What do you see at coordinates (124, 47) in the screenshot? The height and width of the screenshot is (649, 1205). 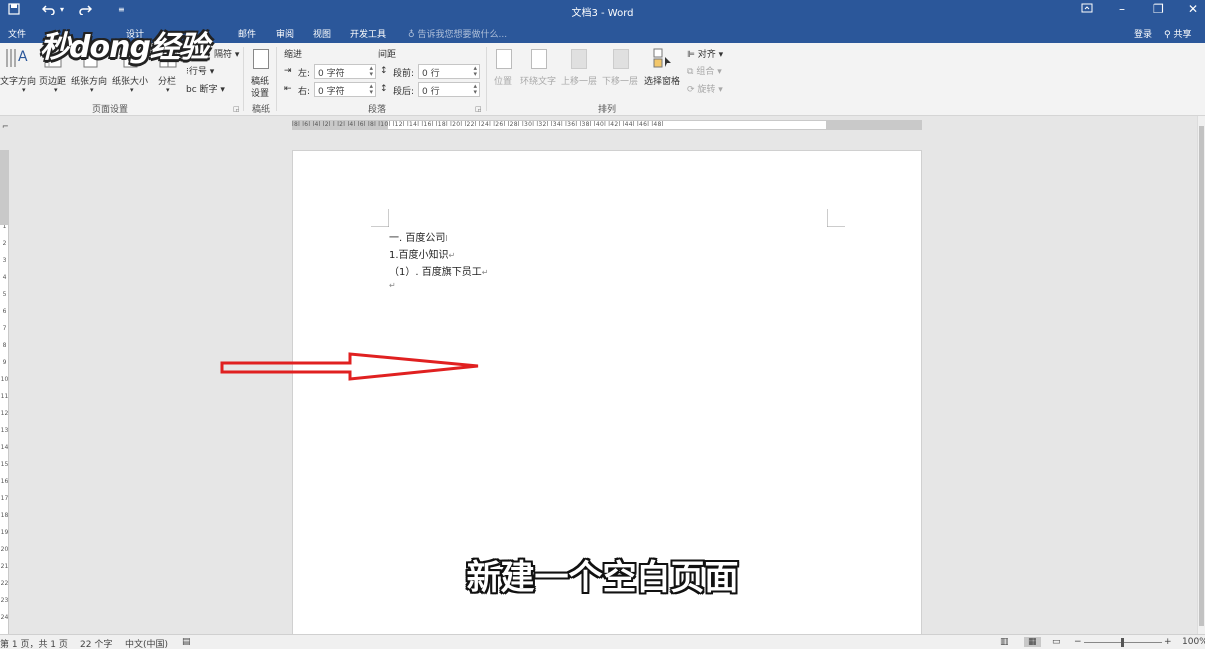 I see `watermark-logo: 秒dong经验` at bounding box center [124, 47].